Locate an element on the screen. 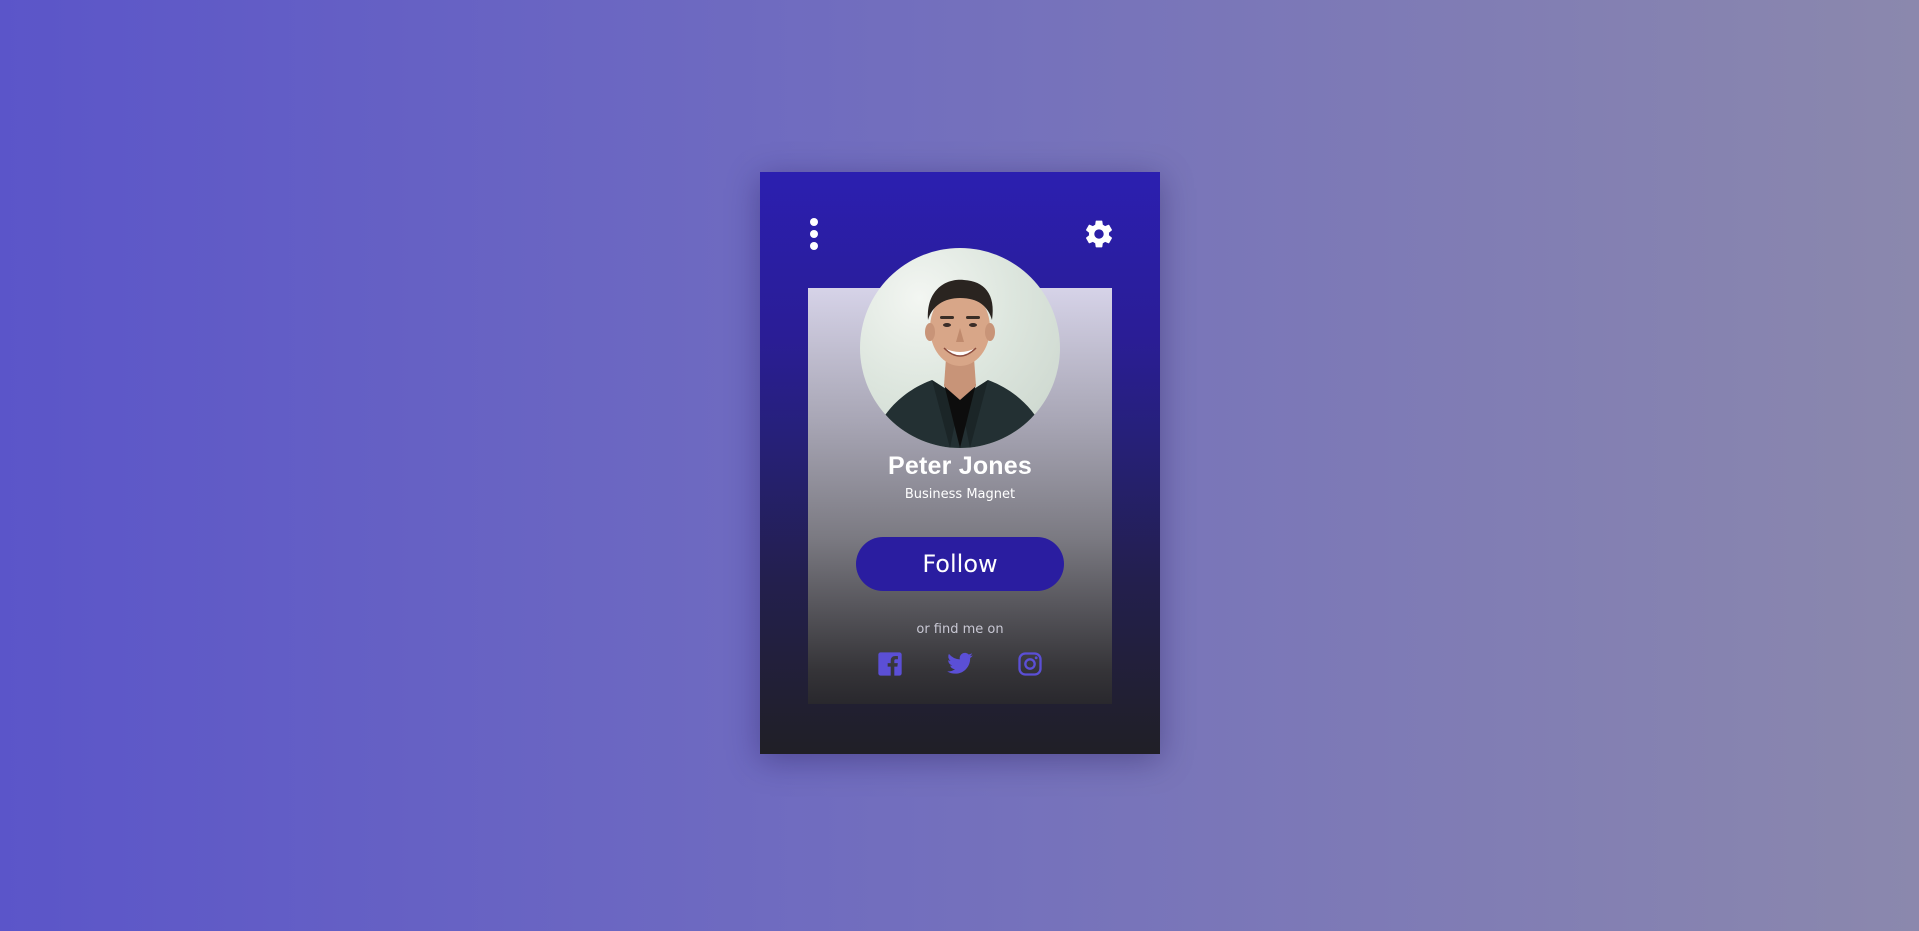  instagram-icon is located at coordinates (1030, 664).